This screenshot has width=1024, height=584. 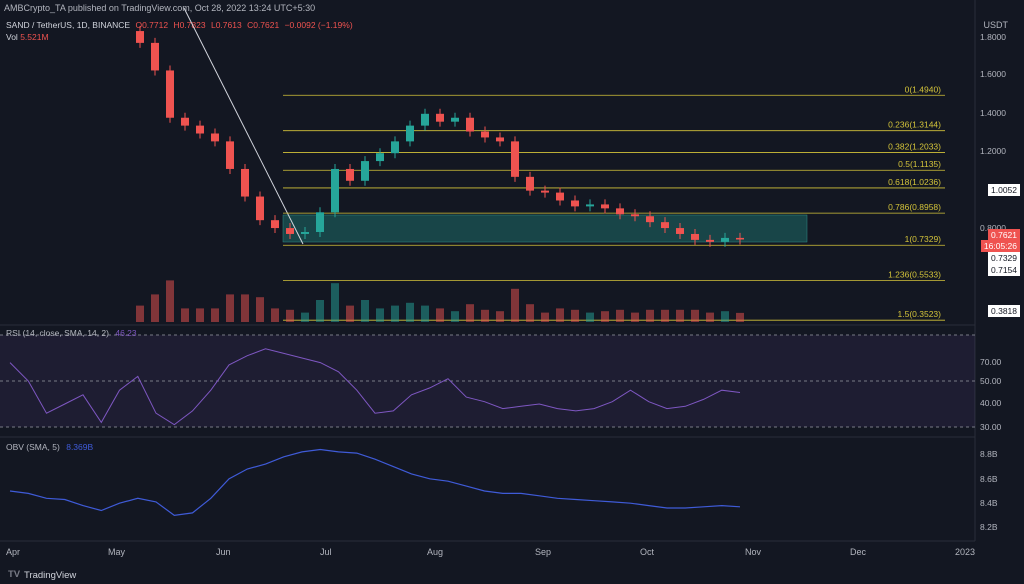 What do you see at coordinates (512, 575) in the screenshot?
I see `footer: TV TradingView` at bounding box center [512, 575].